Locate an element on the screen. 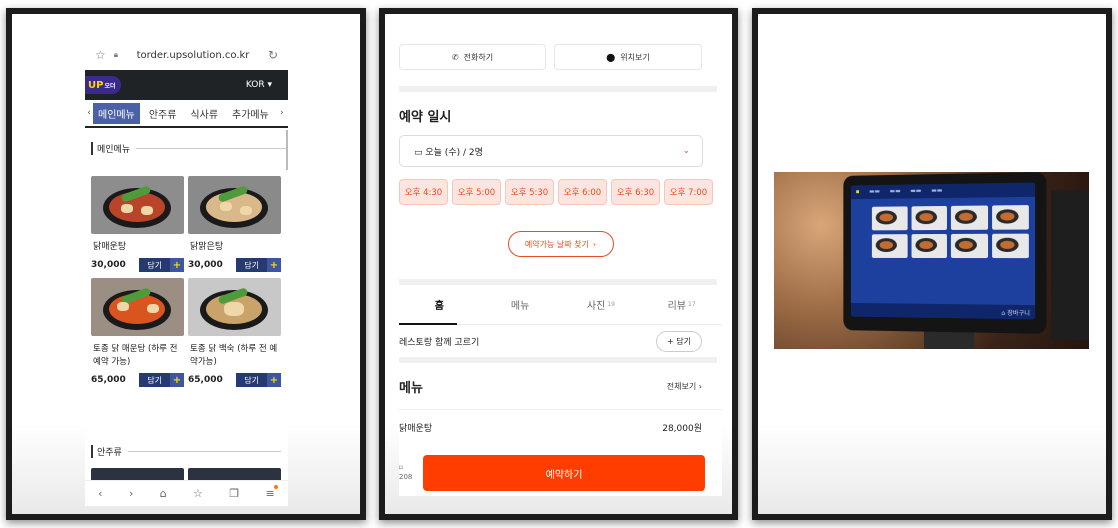  bookmark-icon: ⌑ is located at coordinates (401, 468).